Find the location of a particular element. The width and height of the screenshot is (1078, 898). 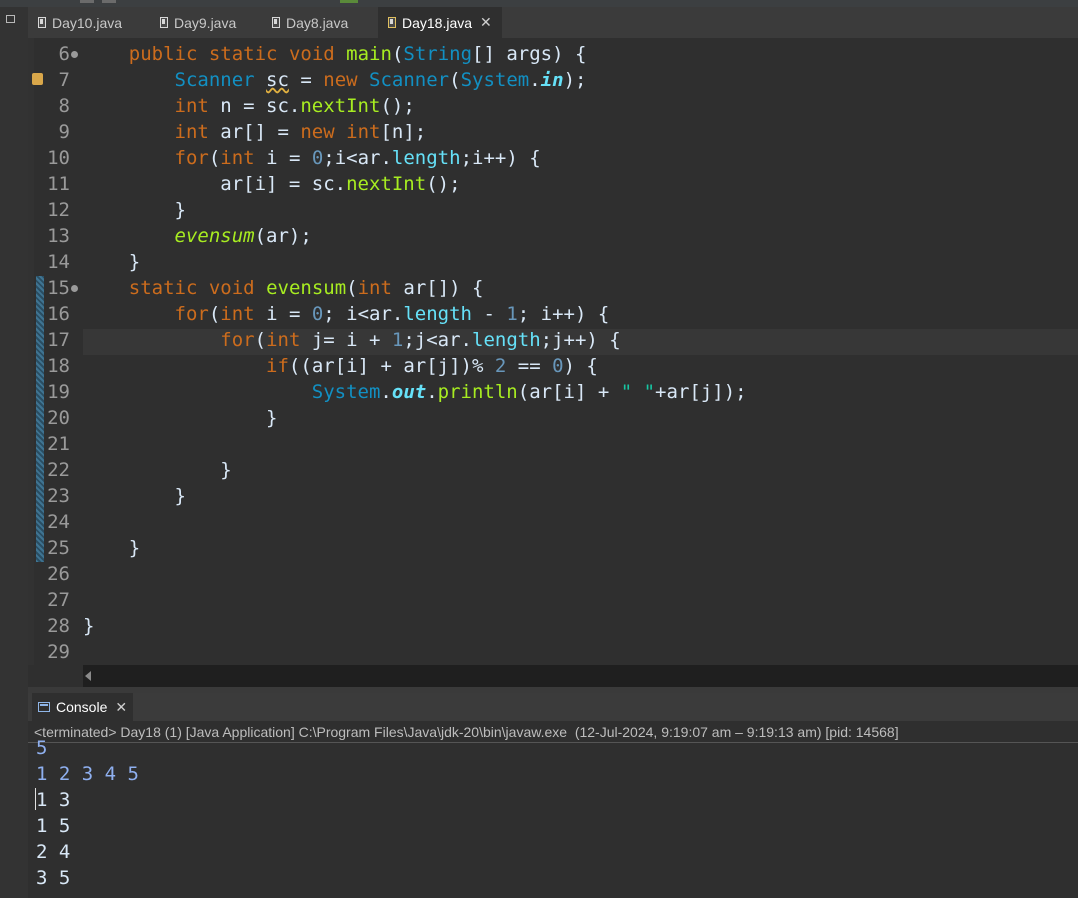

console-line: 5 is located at coordinates (42, 748).